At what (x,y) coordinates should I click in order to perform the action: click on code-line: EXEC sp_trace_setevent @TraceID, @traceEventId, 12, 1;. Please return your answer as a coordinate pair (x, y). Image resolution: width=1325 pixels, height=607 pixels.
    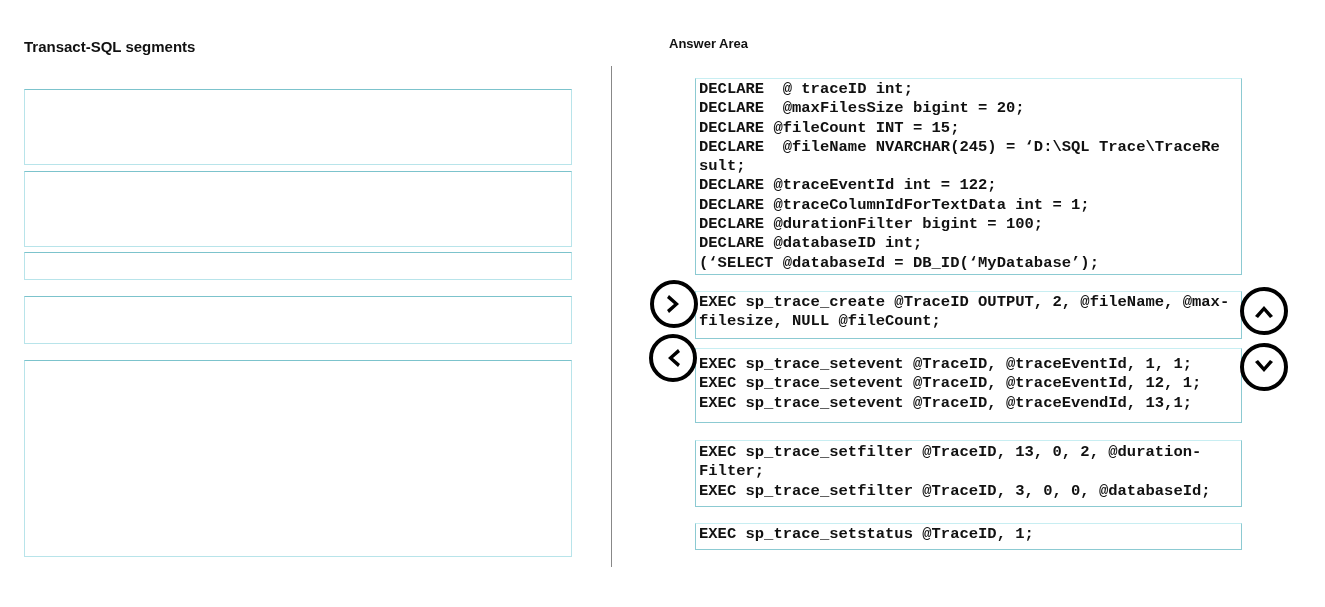
    Looking at the image, I should click on (951, 384).